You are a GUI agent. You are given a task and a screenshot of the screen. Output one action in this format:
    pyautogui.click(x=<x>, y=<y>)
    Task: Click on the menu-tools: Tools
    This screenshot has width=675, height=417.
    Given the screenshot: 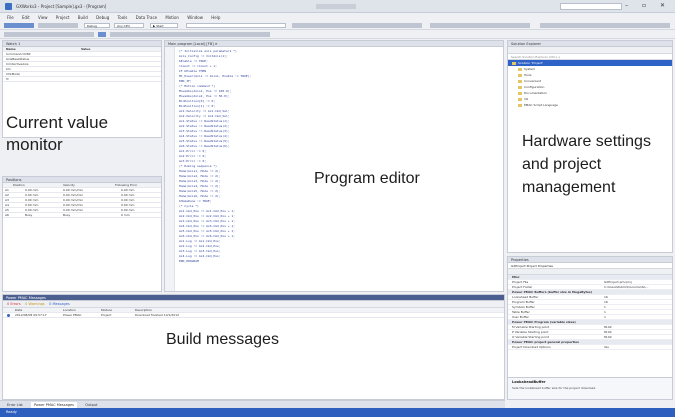 What is the action you would take?
    pyautogui.click(x=123, y=17)
    